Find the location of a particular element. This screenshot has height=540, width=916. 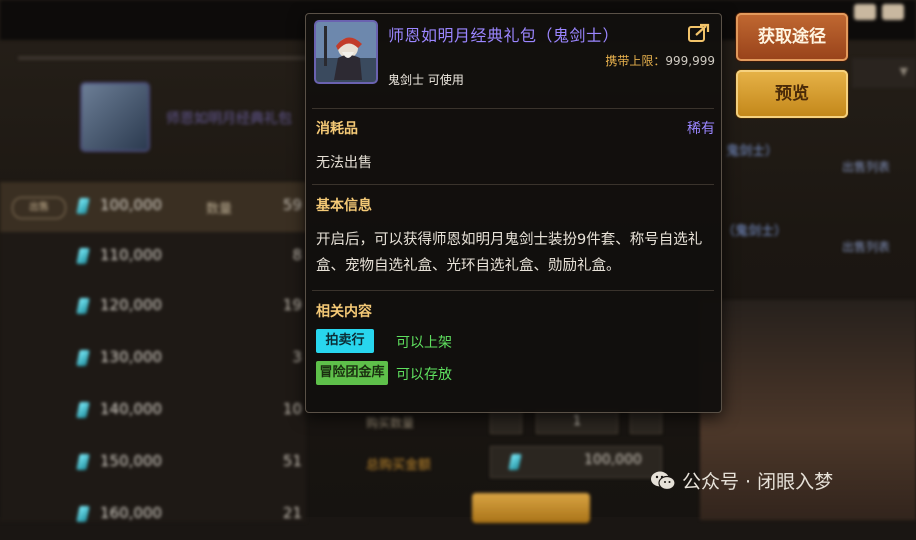

list-item: 130,000 3 is located at coordinates (153, 359).